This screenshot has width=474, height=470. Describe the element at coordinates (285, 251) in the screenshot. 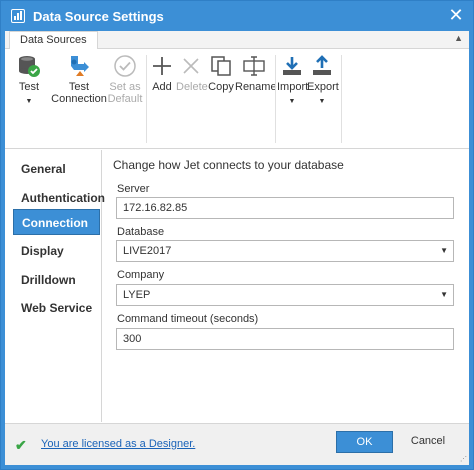

I see `database-select: LIVE2017 ▼` at that location.